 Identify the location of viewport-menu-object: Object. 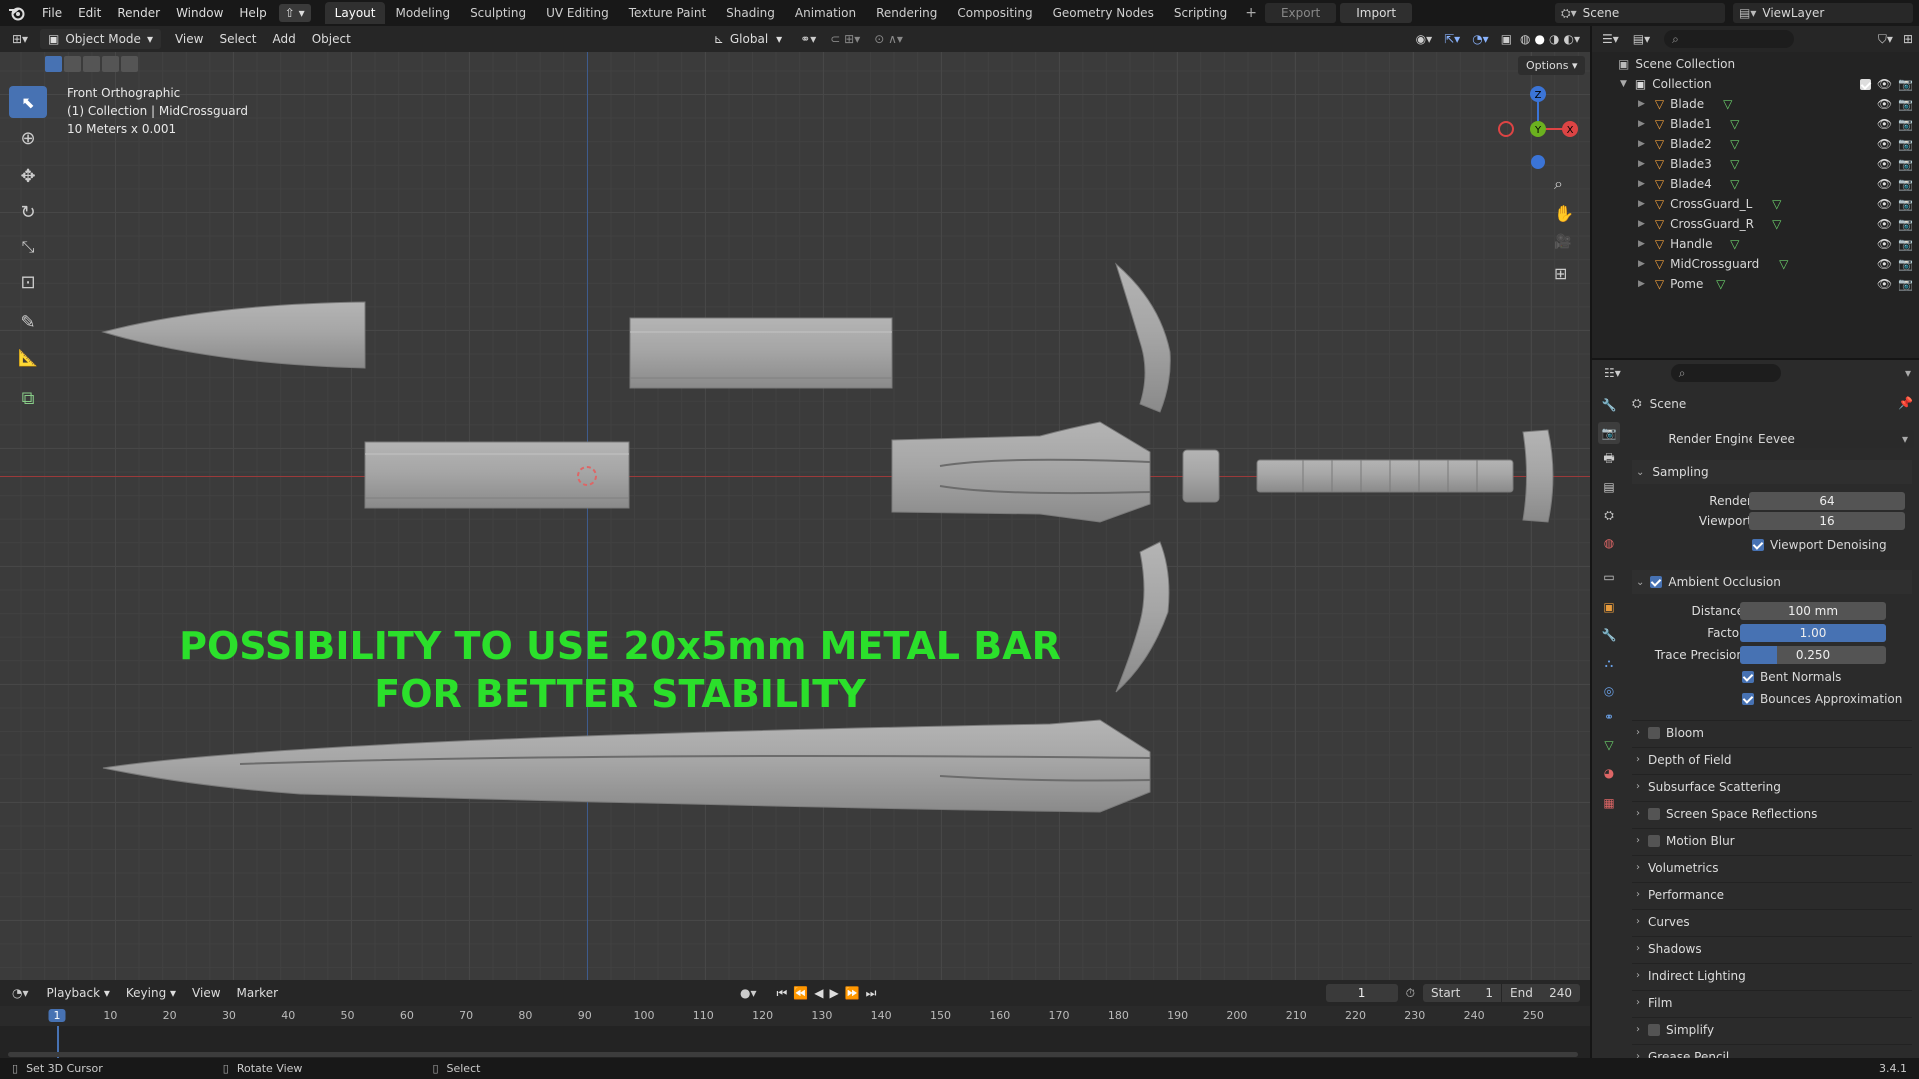
(331, 39).